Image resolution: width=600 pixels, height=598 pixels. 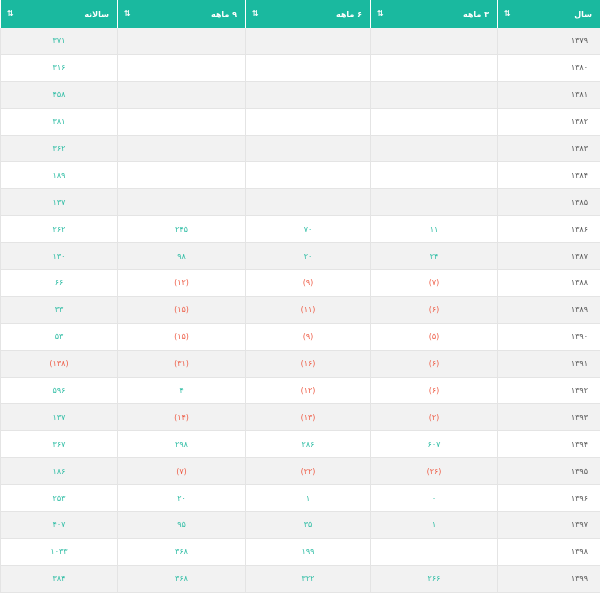 What do you see at coordinates (548, 203) in the screenshot?
I see `cell-year: ۱۳۸۵` at bounding box center [548, 203].